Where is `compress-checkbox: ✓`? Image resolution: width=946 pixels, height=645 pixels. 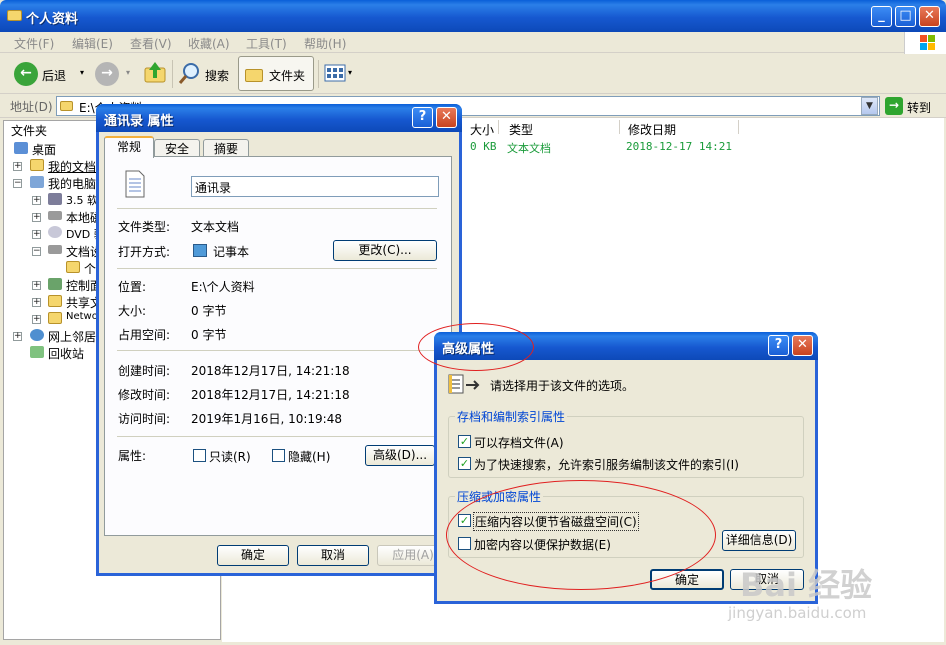 compress-checkbox: ✓ is located at coordinates (464, 520).